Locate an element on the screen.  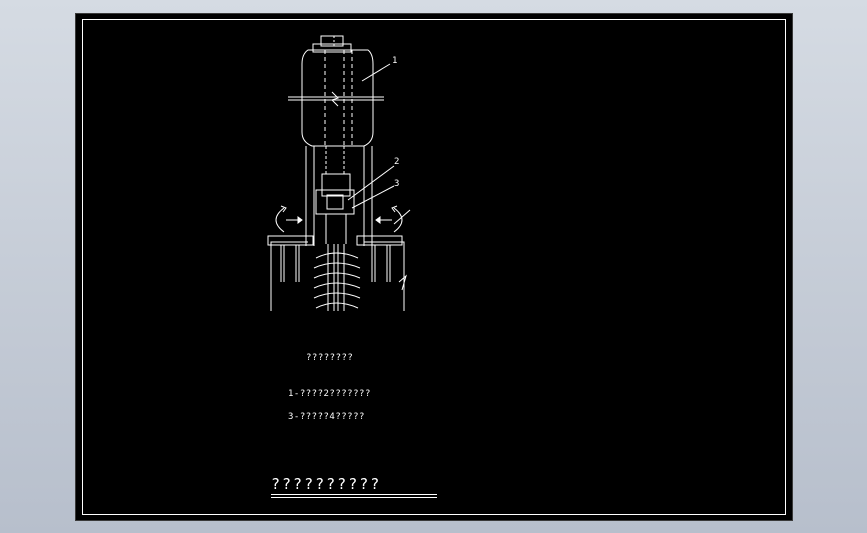
diagram-caption: ???????? is located at coordinates (330, 358).